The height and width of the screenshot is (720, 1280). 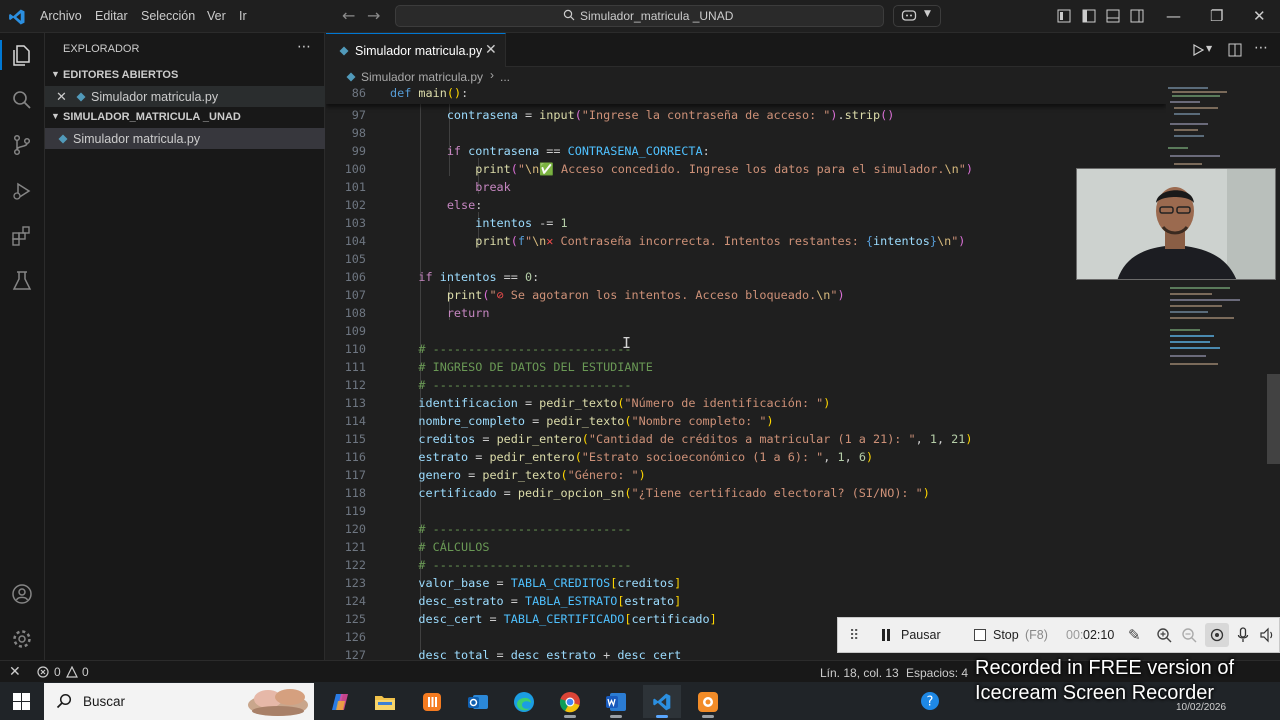 What do you see at coordinates (22, 236) in the screenshot?
I see `extensions-icon` at bounding box center [22, 236].